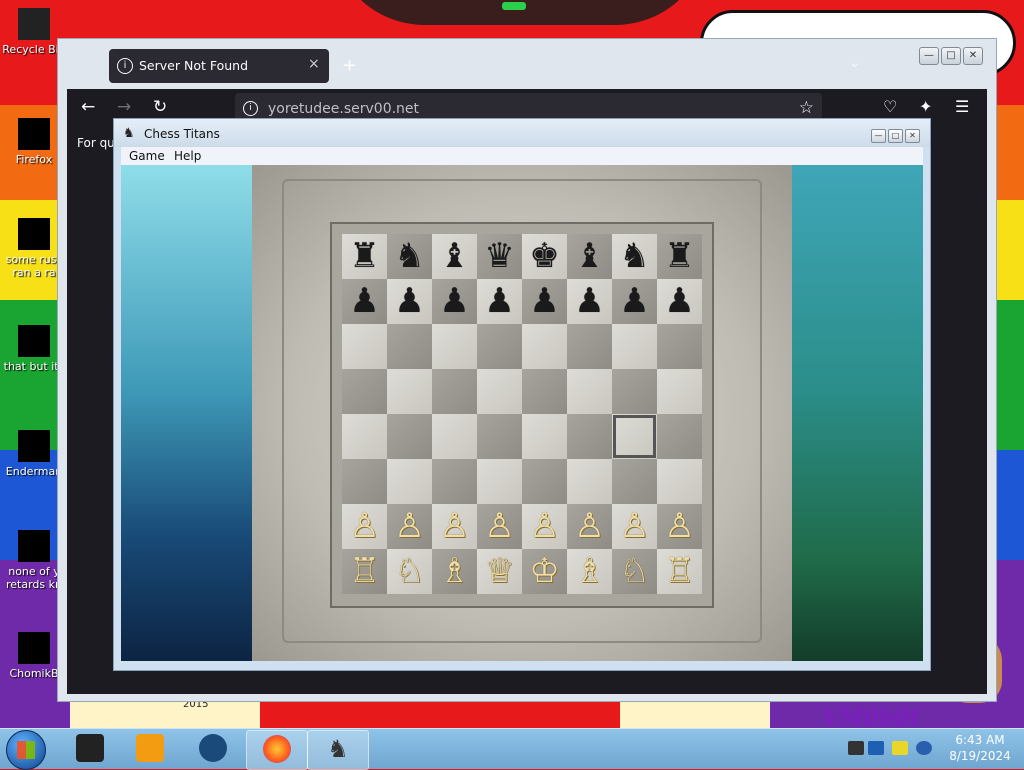  Describe the element at coordinates (855, 63) in the screenshot. I see `tab-list-chevron-icon: ⌄` at that location.